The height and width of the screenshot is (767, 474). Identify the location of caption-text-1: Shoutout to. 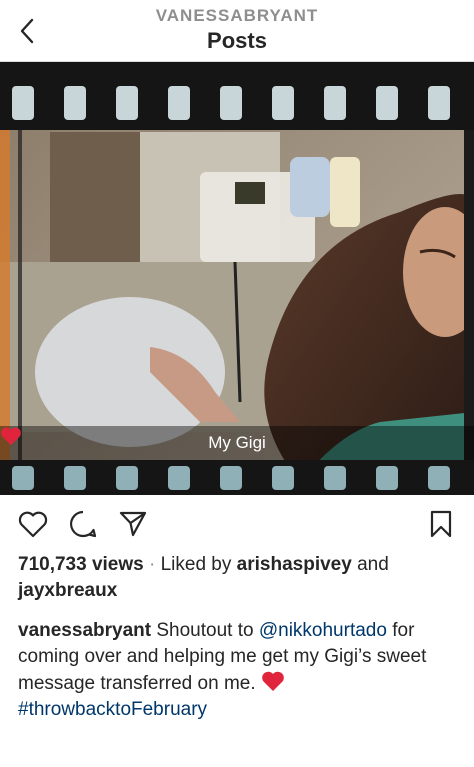
(205, 630).